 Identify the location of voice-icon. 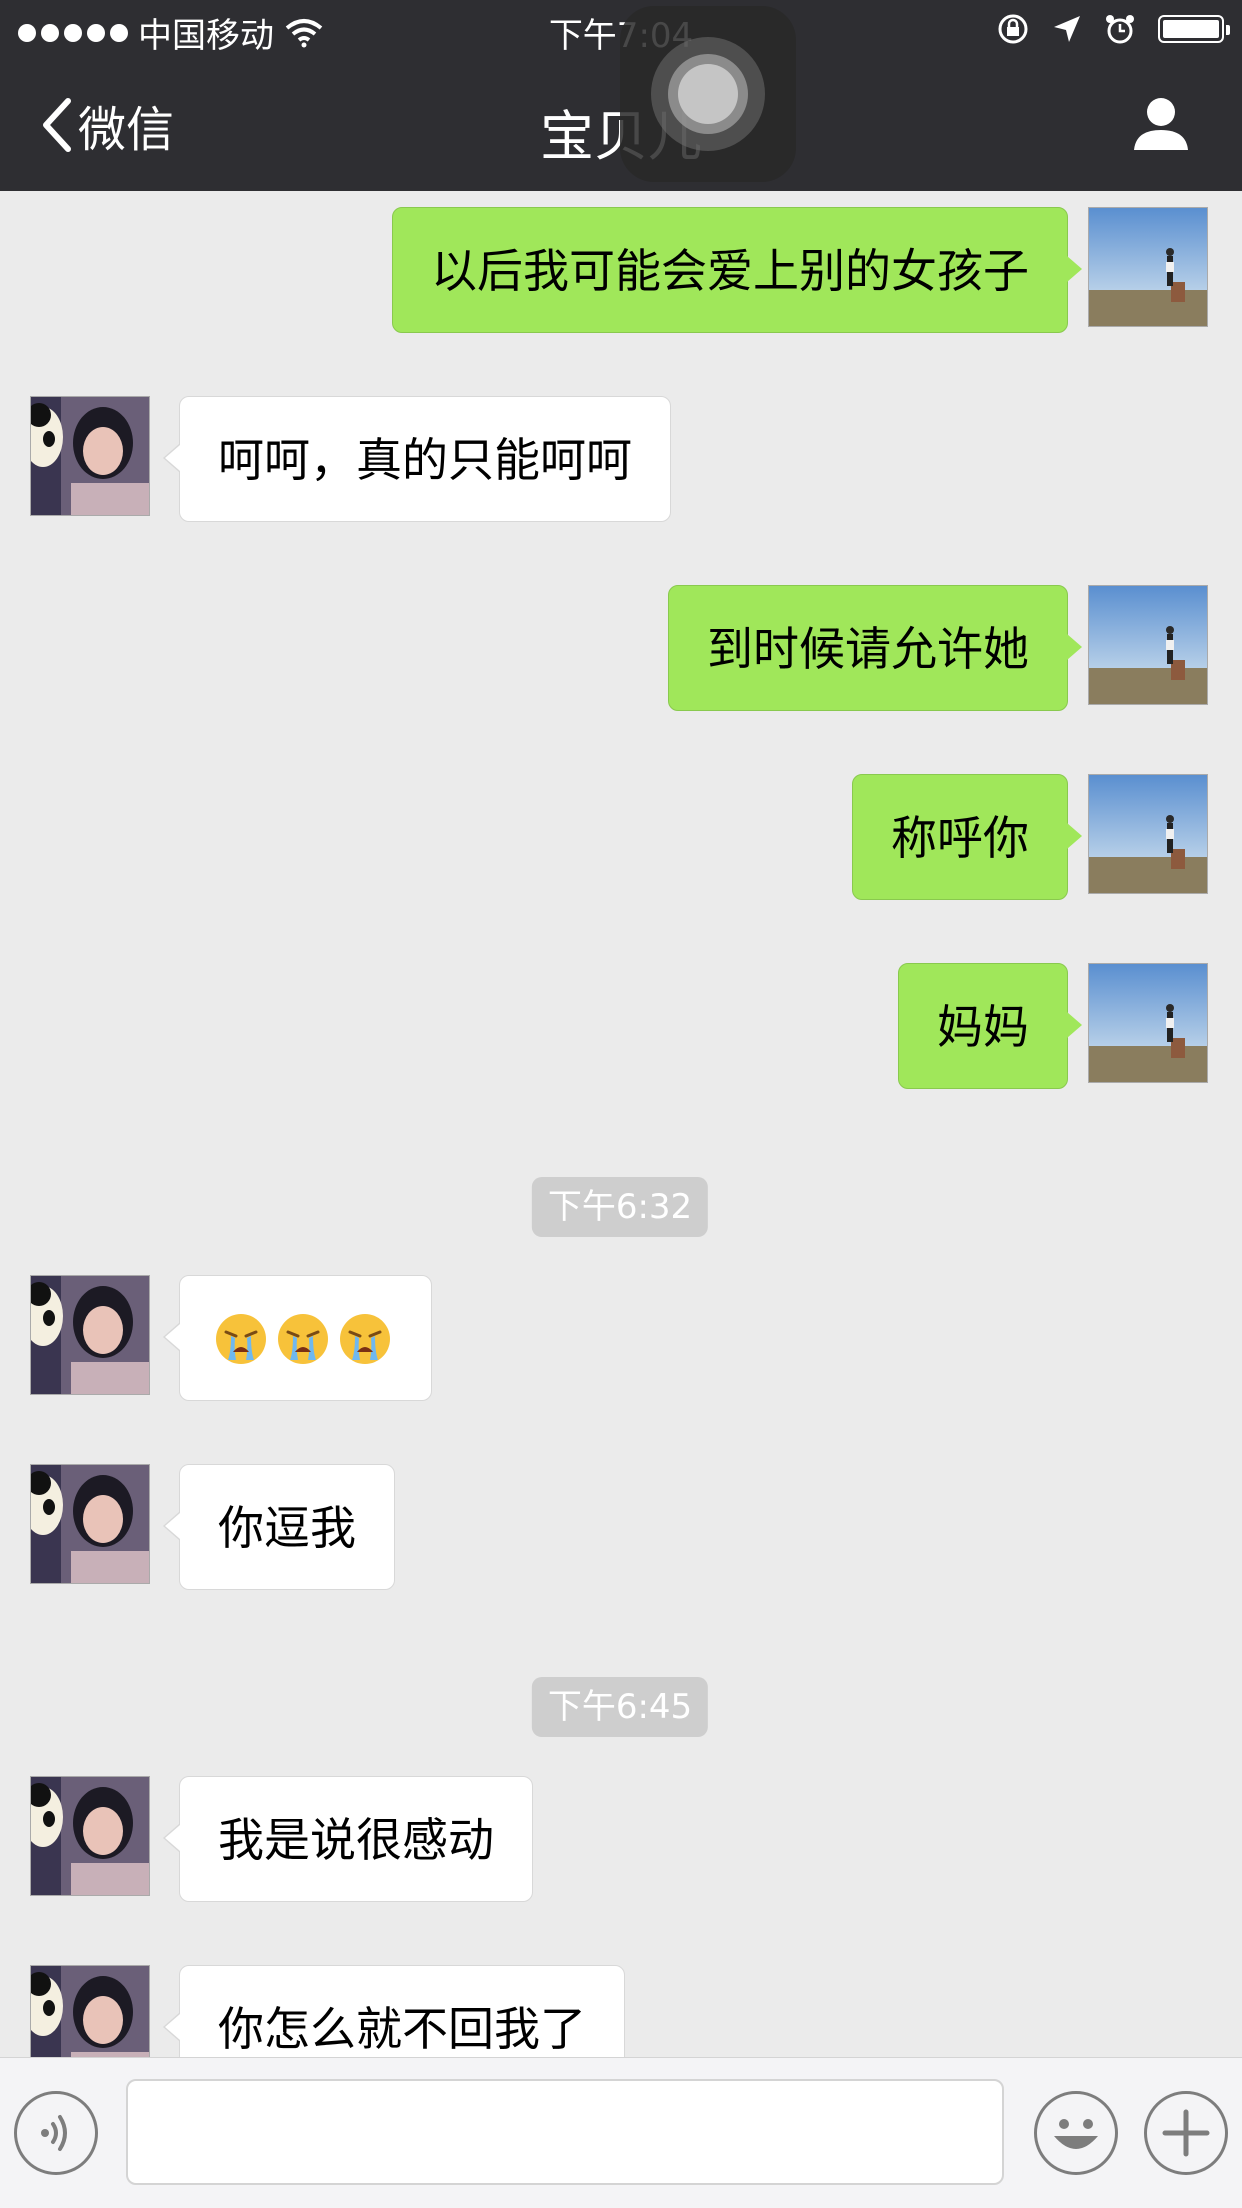
(54, 2133).